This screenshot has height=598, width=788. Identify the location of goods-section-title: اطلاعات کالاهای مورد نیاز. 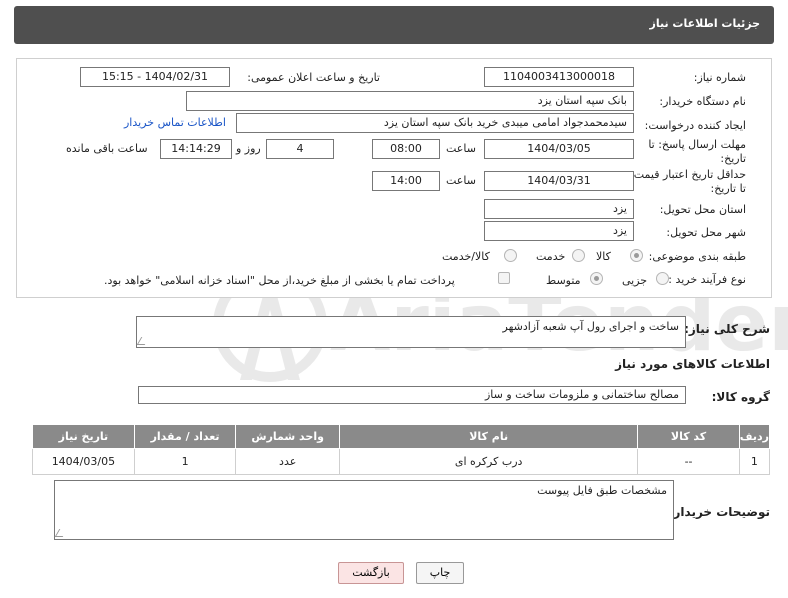
(692, 364).